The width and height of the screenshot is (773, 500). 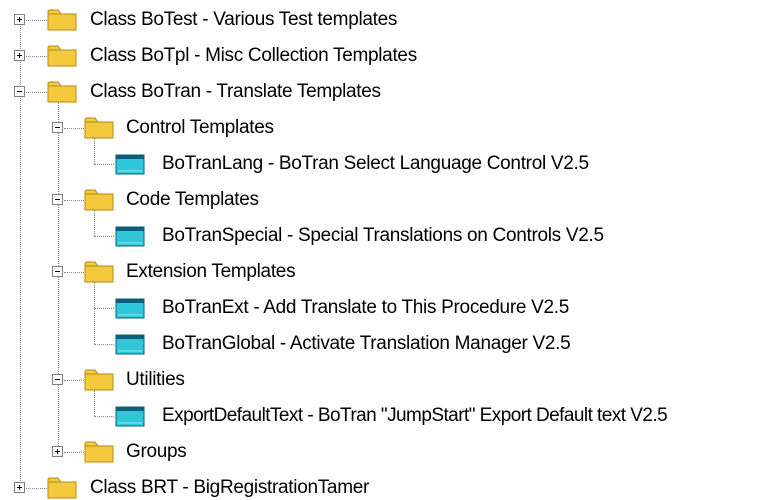 I want to click on tree-node-label: Groups, so click(x=156, y=452).